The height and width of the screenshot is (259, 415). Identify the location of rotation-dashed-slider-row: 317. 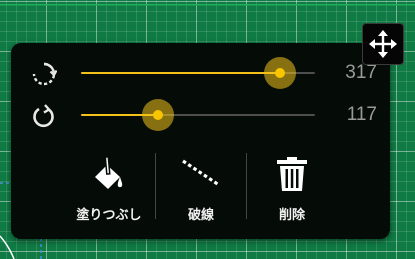
(200, 73).